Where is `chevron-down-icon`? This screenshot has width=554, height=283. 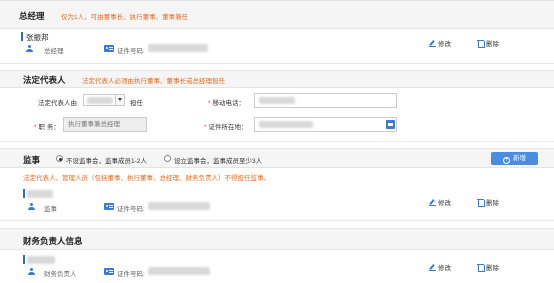
chevron-down-icon is located at coordinates (119, 100).